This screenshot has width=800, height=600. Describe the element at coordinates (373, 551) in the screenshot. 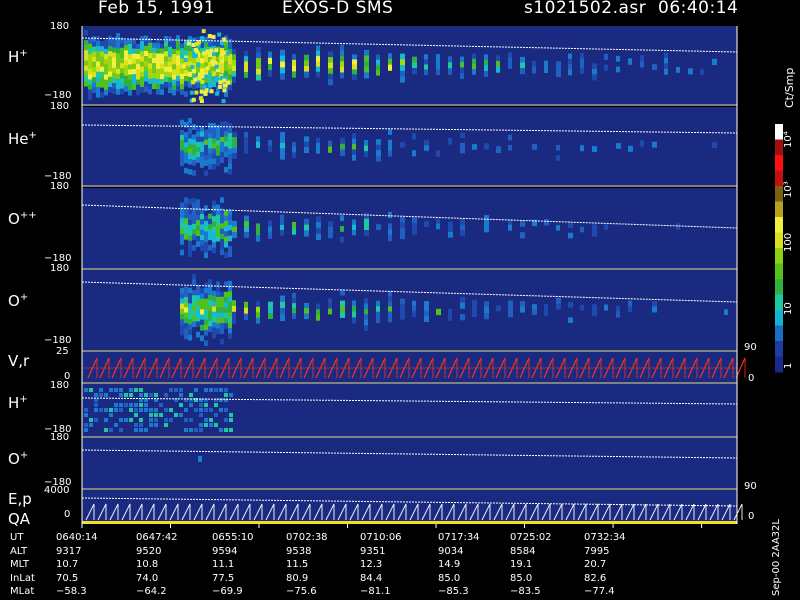

I see `ephemeris-cell: 9351` at that location.